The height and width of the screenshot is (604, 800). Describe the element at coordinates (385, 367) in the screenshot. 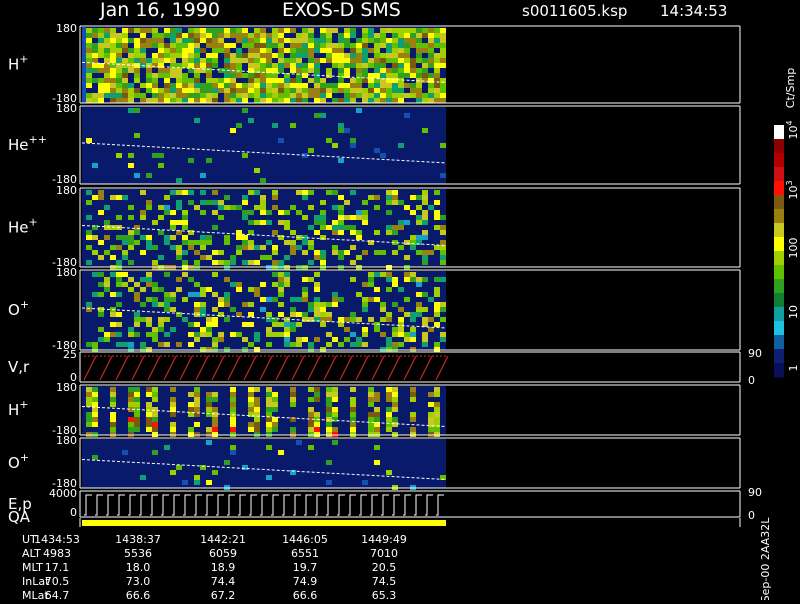

I see `panel-V,r: V,r250900` at that location.